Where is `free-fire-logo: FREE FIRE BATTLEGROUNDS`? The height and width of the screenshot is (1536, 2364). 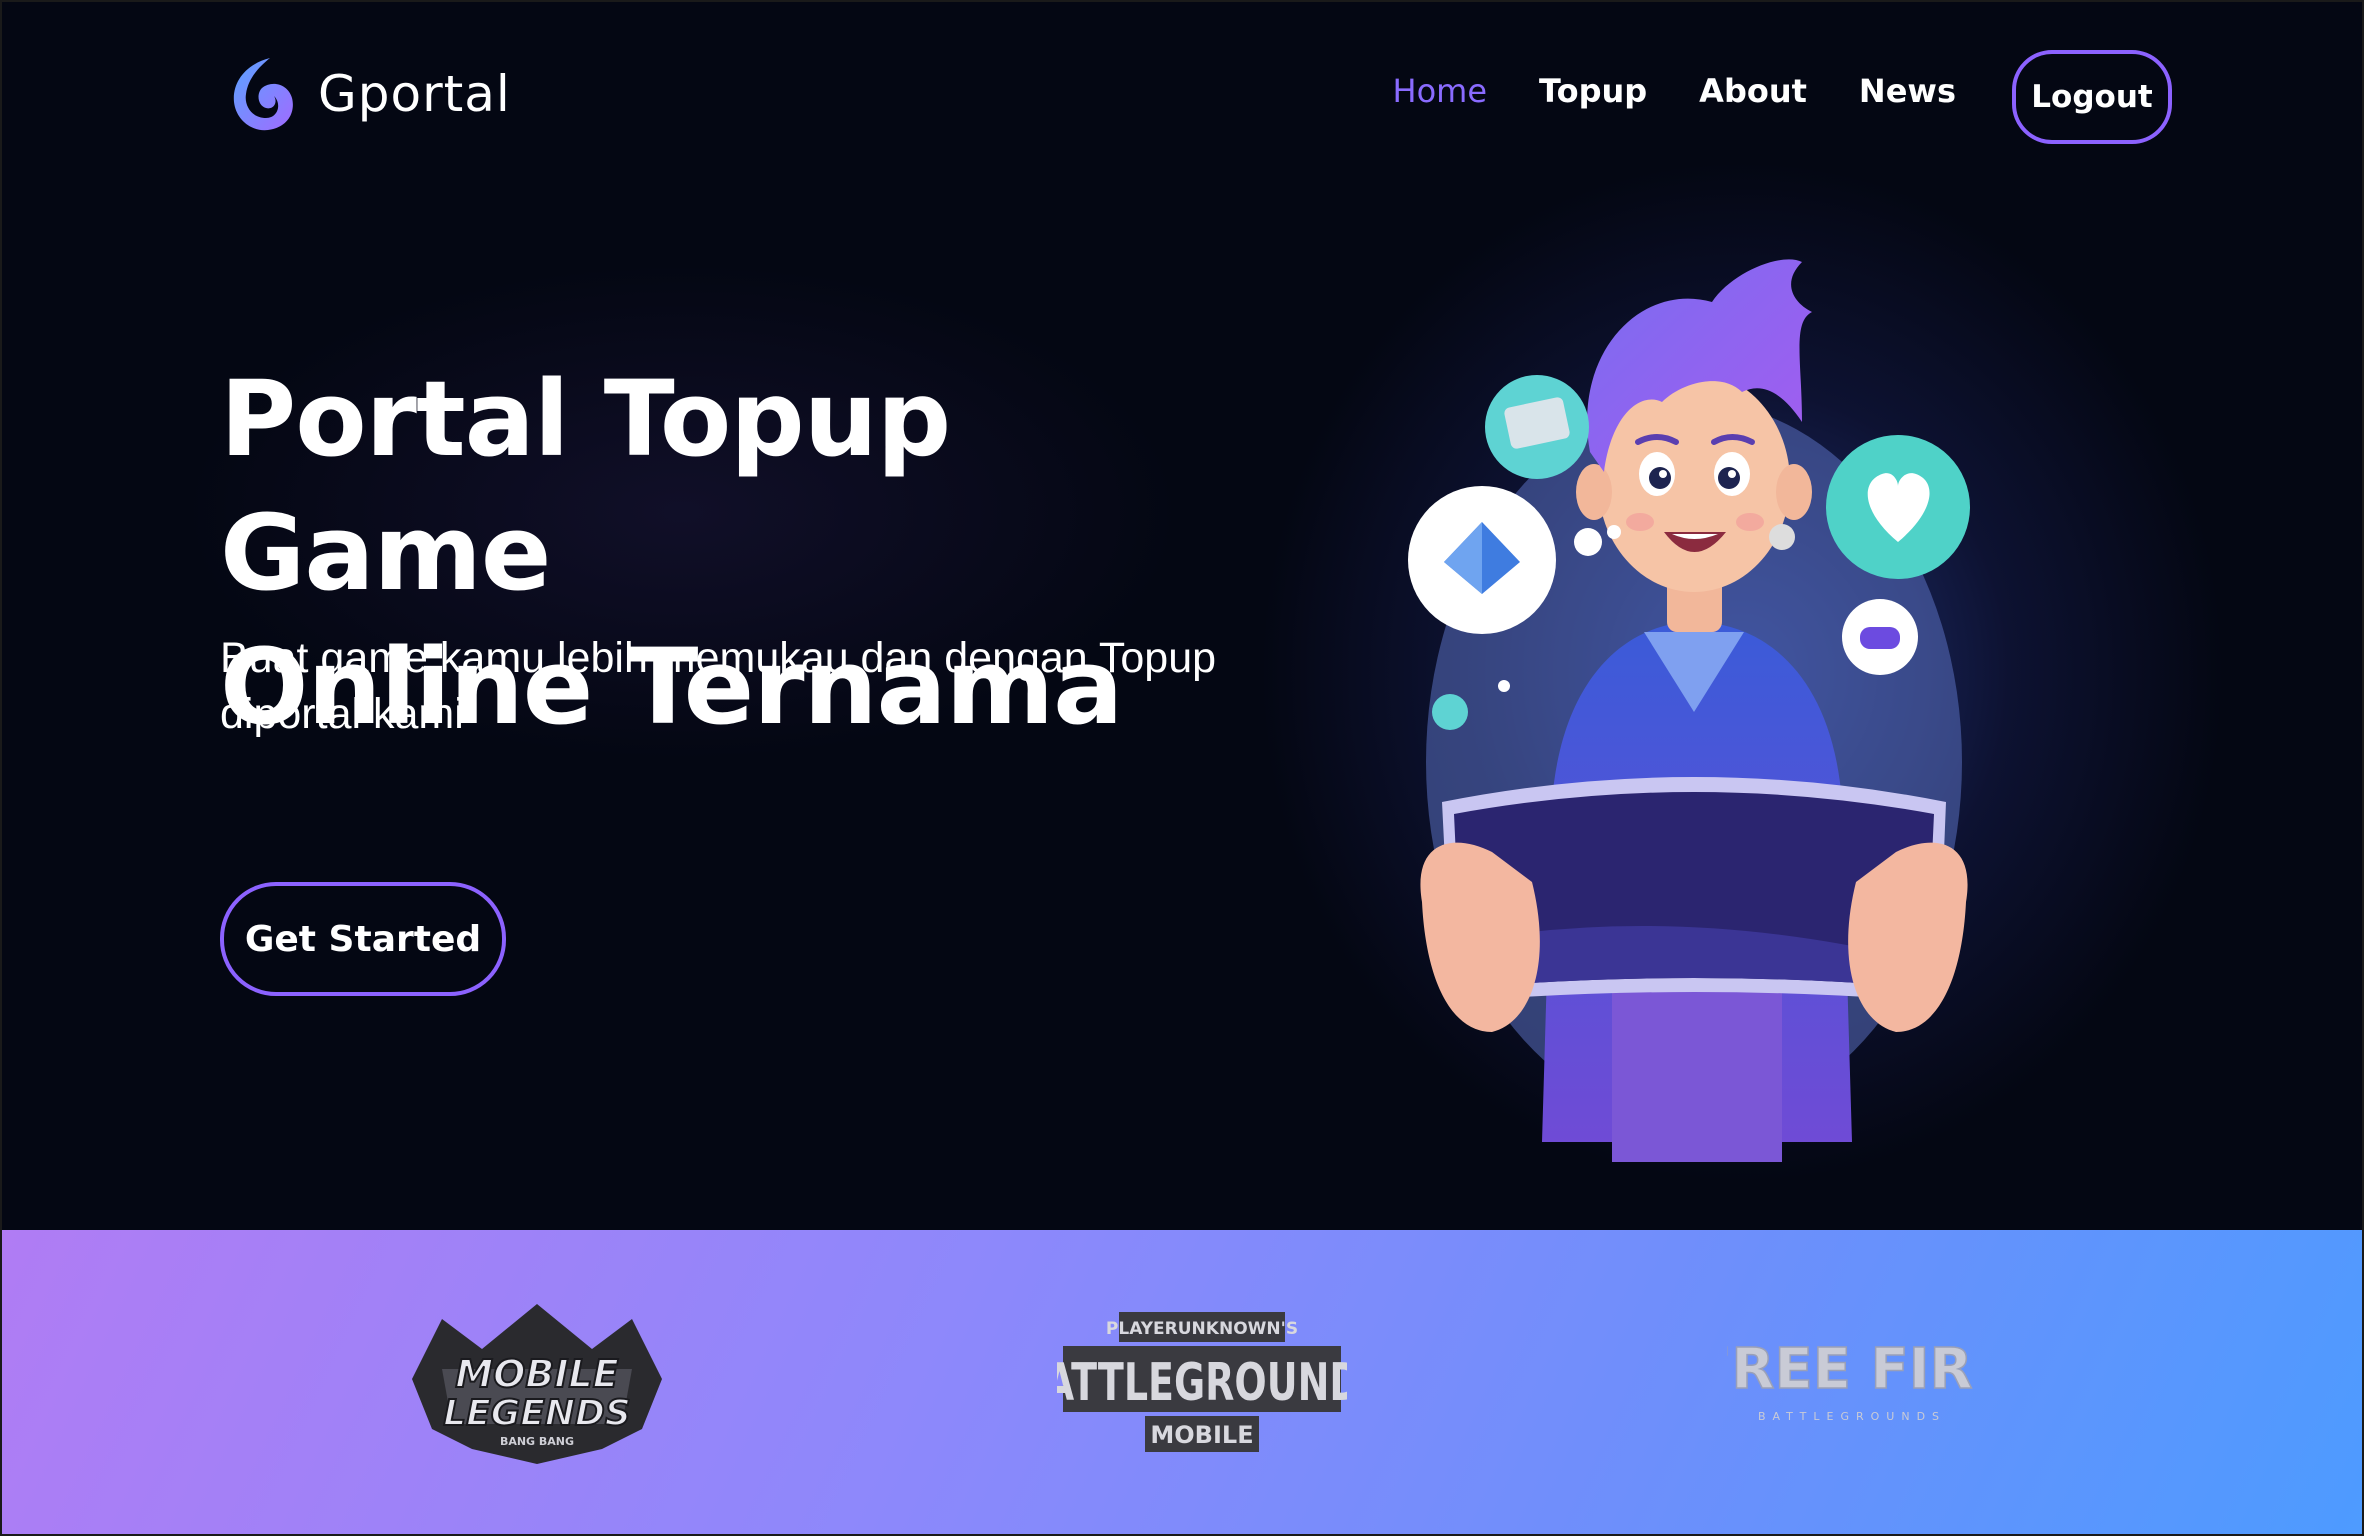 free-fire-logo: FREE FIRE BATTLEGROUNDS is located at coordinates (1852, 1382).